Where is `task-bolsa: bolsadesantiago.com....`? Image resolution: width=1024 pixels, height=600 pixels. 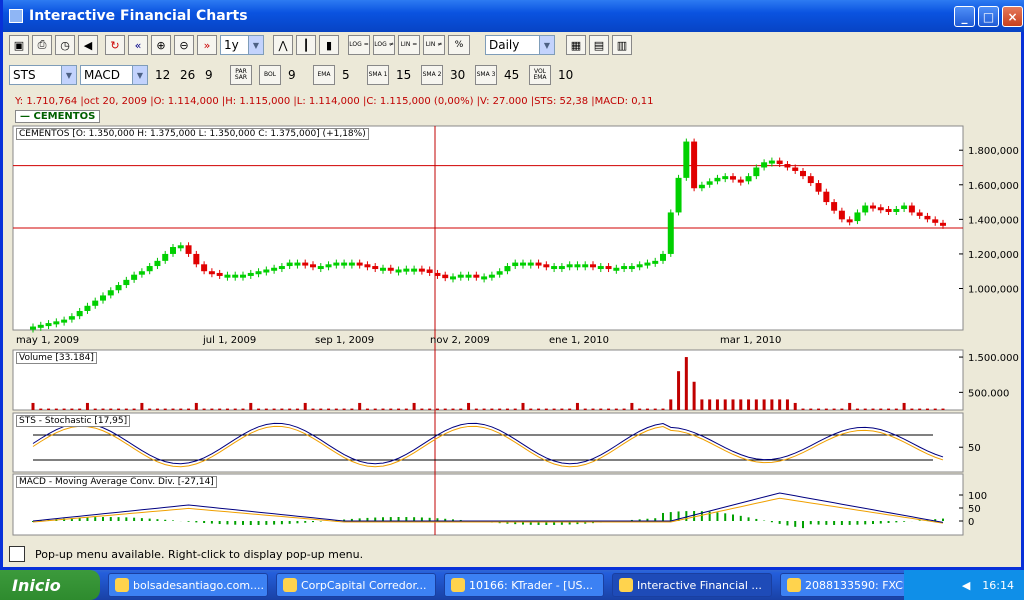 task-bolsa: bolsadesantiago.com.... is located at coordinates (188, 585).